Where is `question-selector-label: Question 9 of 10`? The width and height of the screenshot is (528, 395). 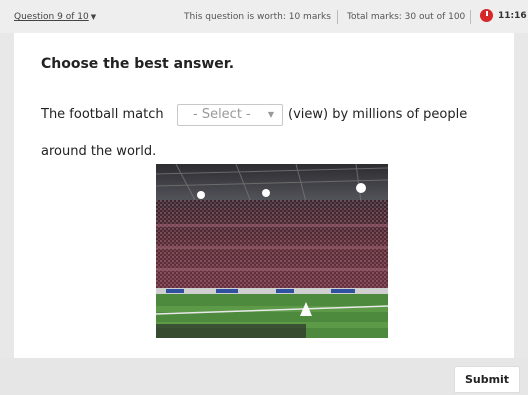 question-selector-label: Question 9 of 10 is located at coordinates (51, 17).